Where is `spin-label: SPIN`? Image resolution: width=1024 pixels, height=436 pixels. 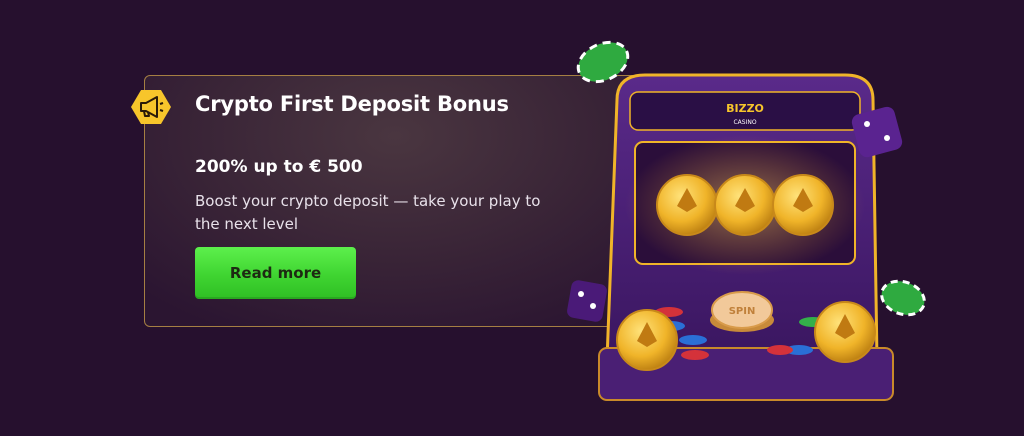 spin-label: SPIN is located at coordinates (742, 311).